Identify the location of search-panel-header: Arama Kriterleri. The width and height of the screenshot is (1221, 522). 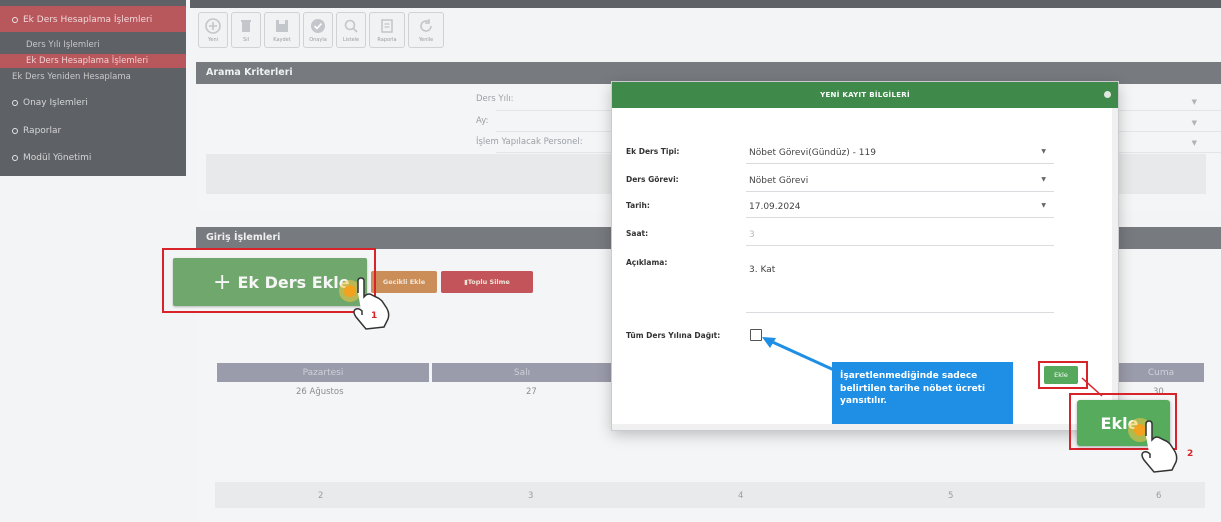
(708, 73).